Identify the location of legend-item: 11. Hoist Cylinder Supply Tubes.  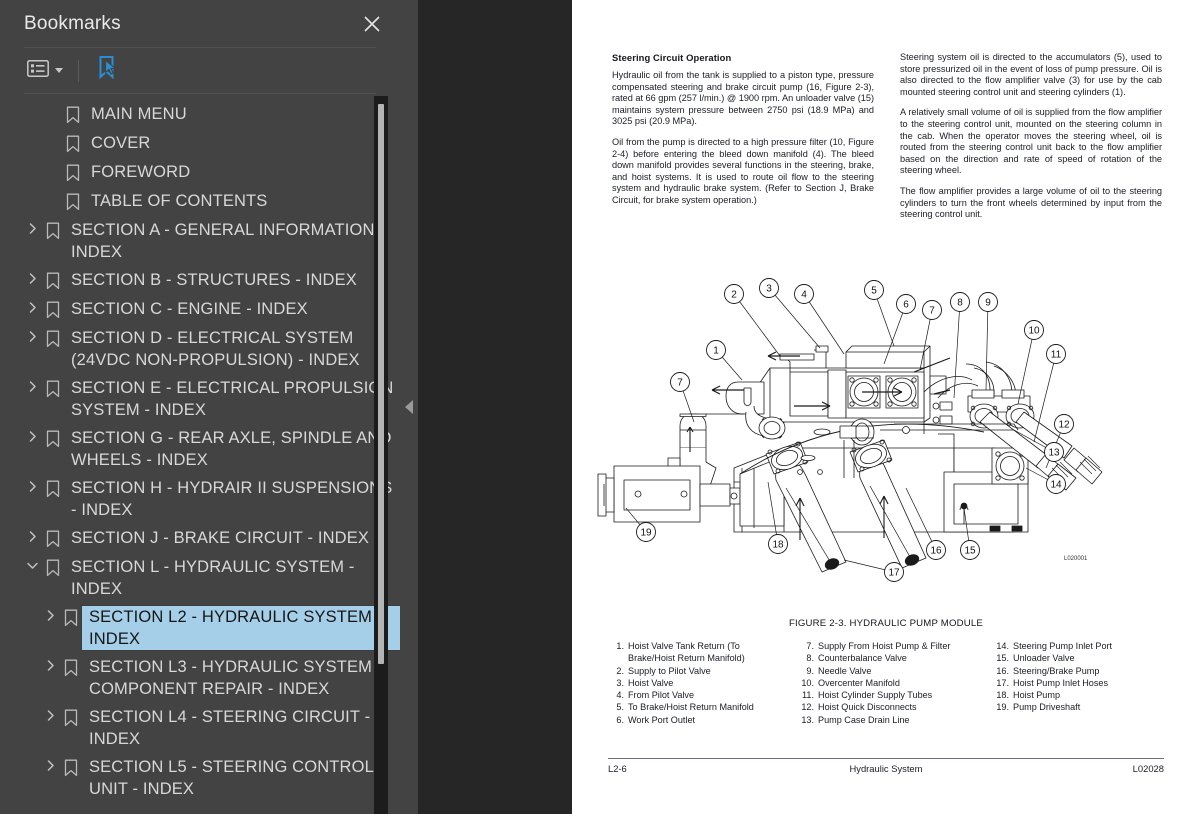
(890, 695).